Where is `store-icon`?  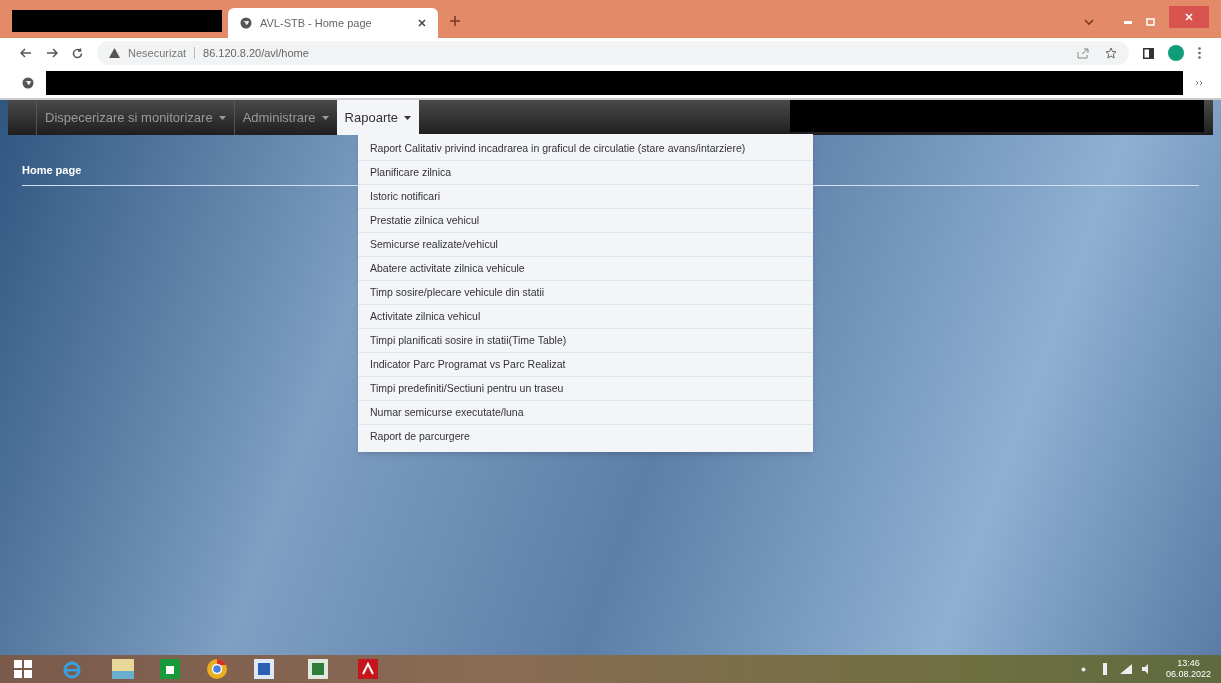
store-icon is located at coordinates (170, 669).